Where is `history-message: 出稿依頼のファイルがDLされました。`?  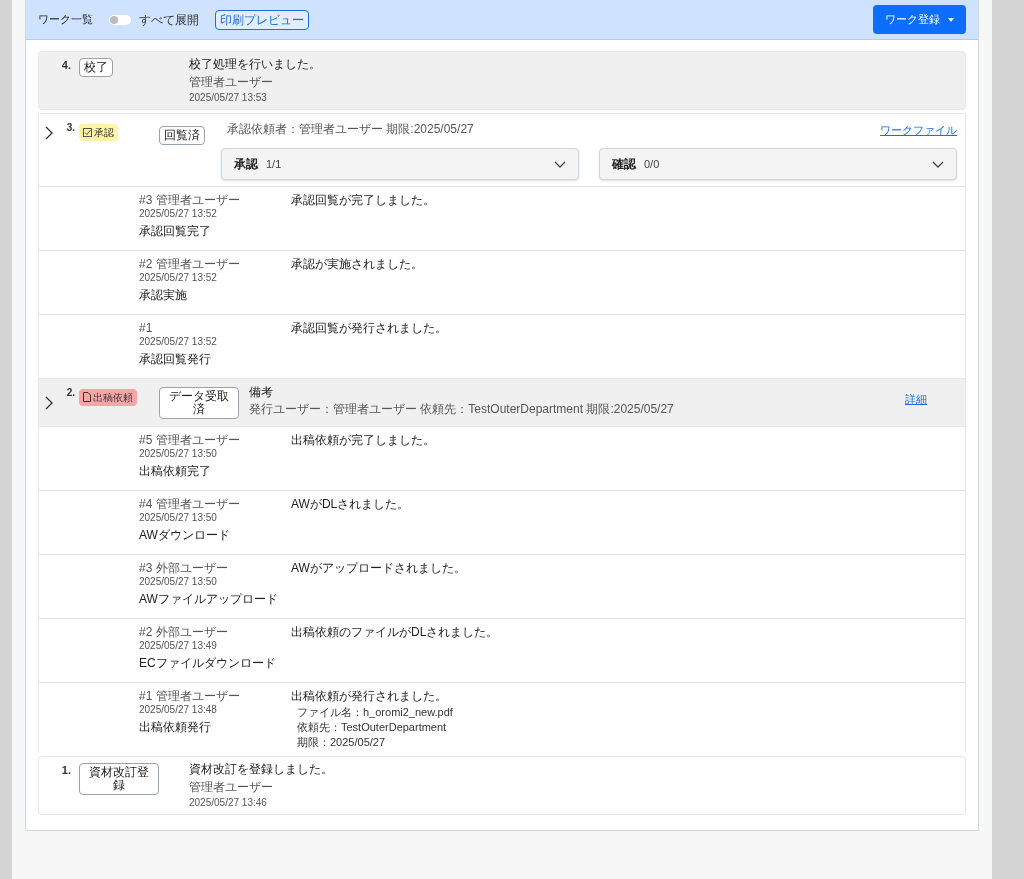 history-message: 出稿依頼のファイルがDLされました。 is located at coordinates (395, 632).